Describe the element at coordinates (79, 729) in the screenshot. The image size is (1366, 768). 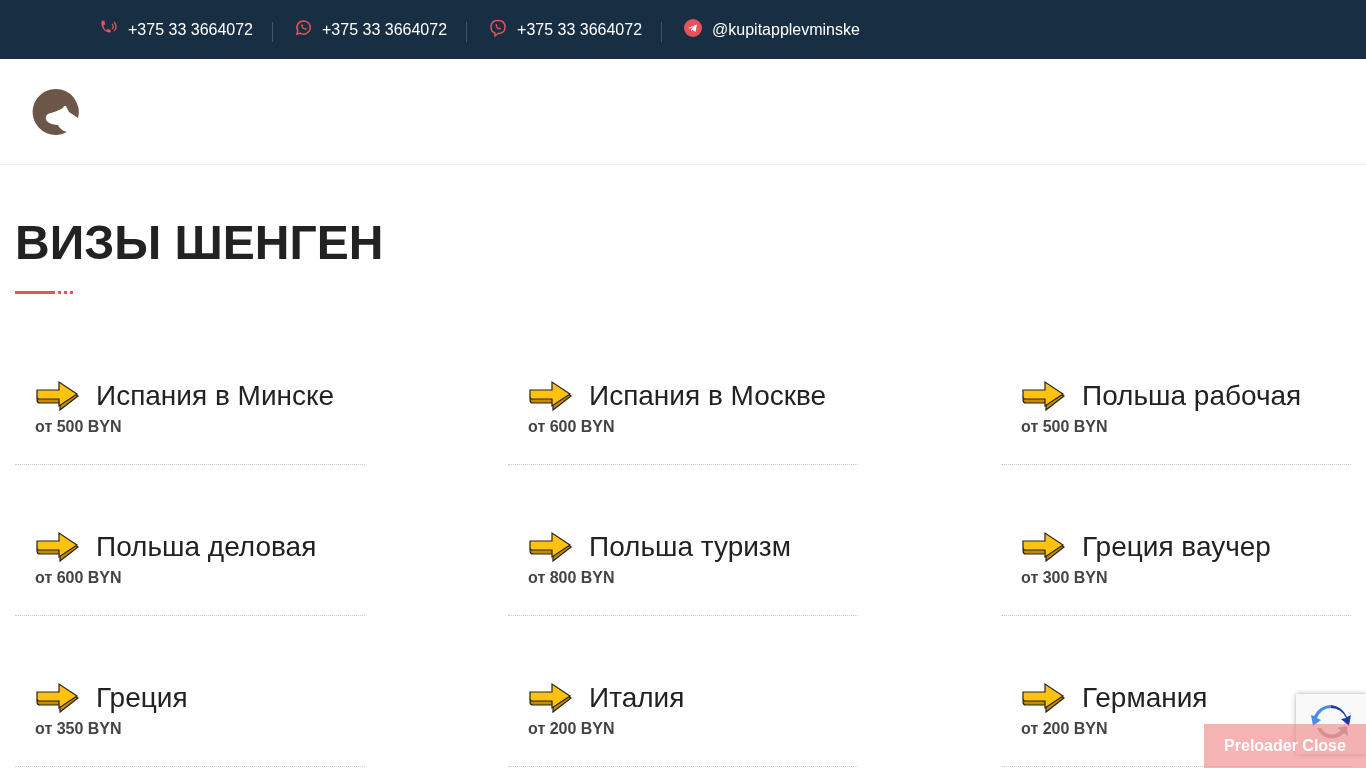
I see `visa-price: от 350 BYN` at that location.